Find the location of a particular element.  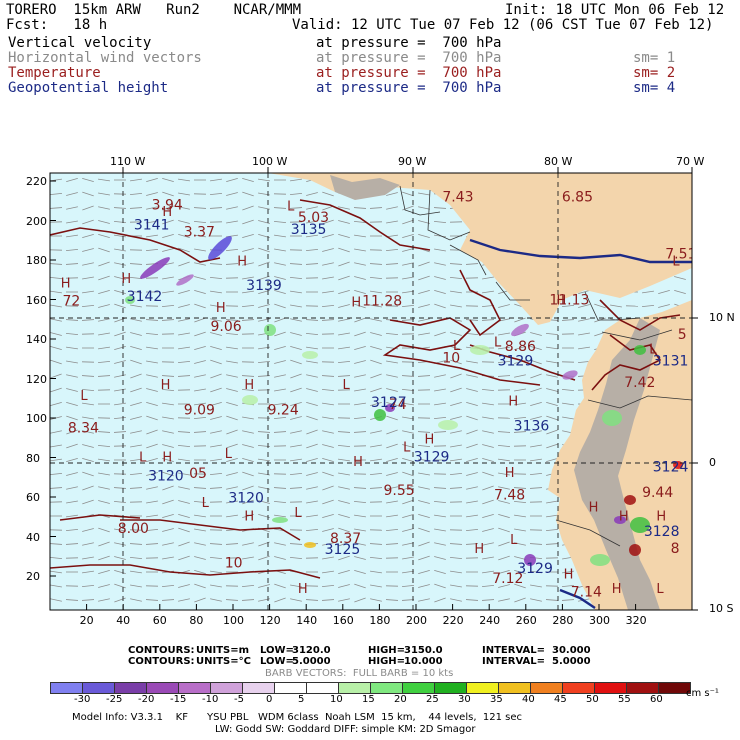

temperature-label: 8.34 is located at coordinates (83, 428).